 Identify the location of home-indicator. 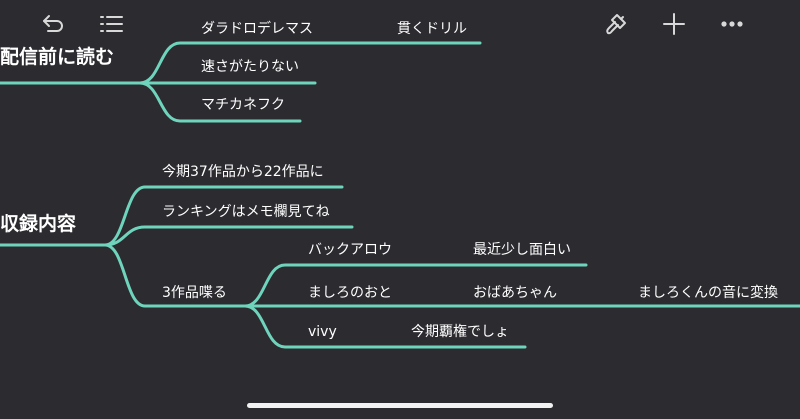
(400, 405).